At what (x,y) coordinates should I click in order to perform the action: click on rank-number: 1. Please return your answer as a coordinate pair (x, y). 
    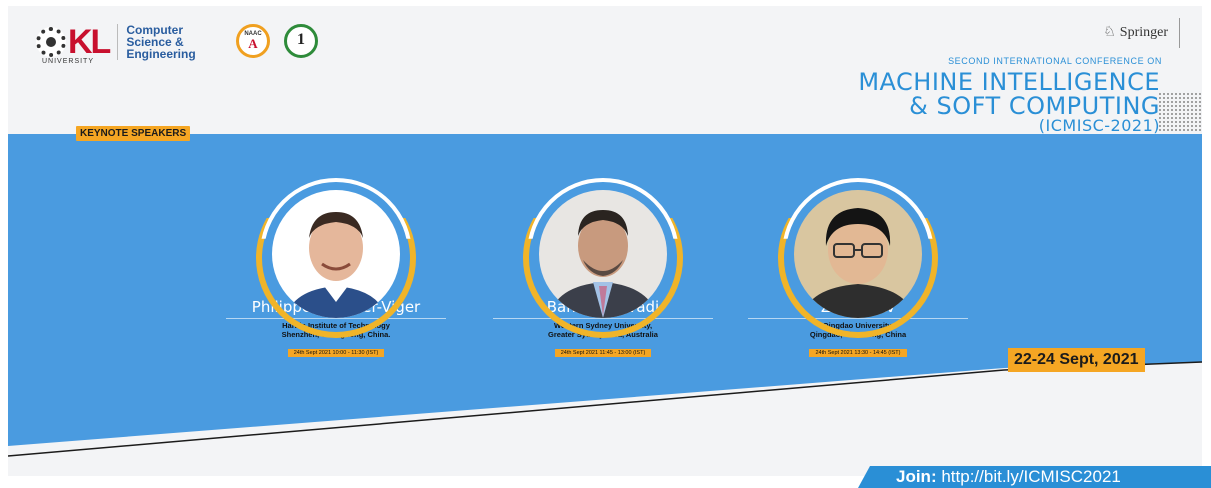
    Looking at the image, I should click on (301, 39).